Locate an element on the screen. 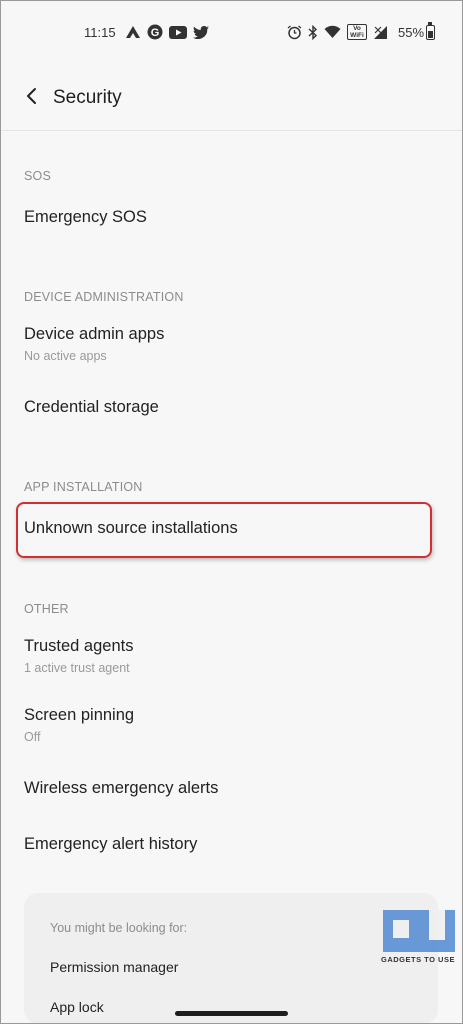  list-item-title: Wireless emergency alerts is located at coordinates (121, 788).